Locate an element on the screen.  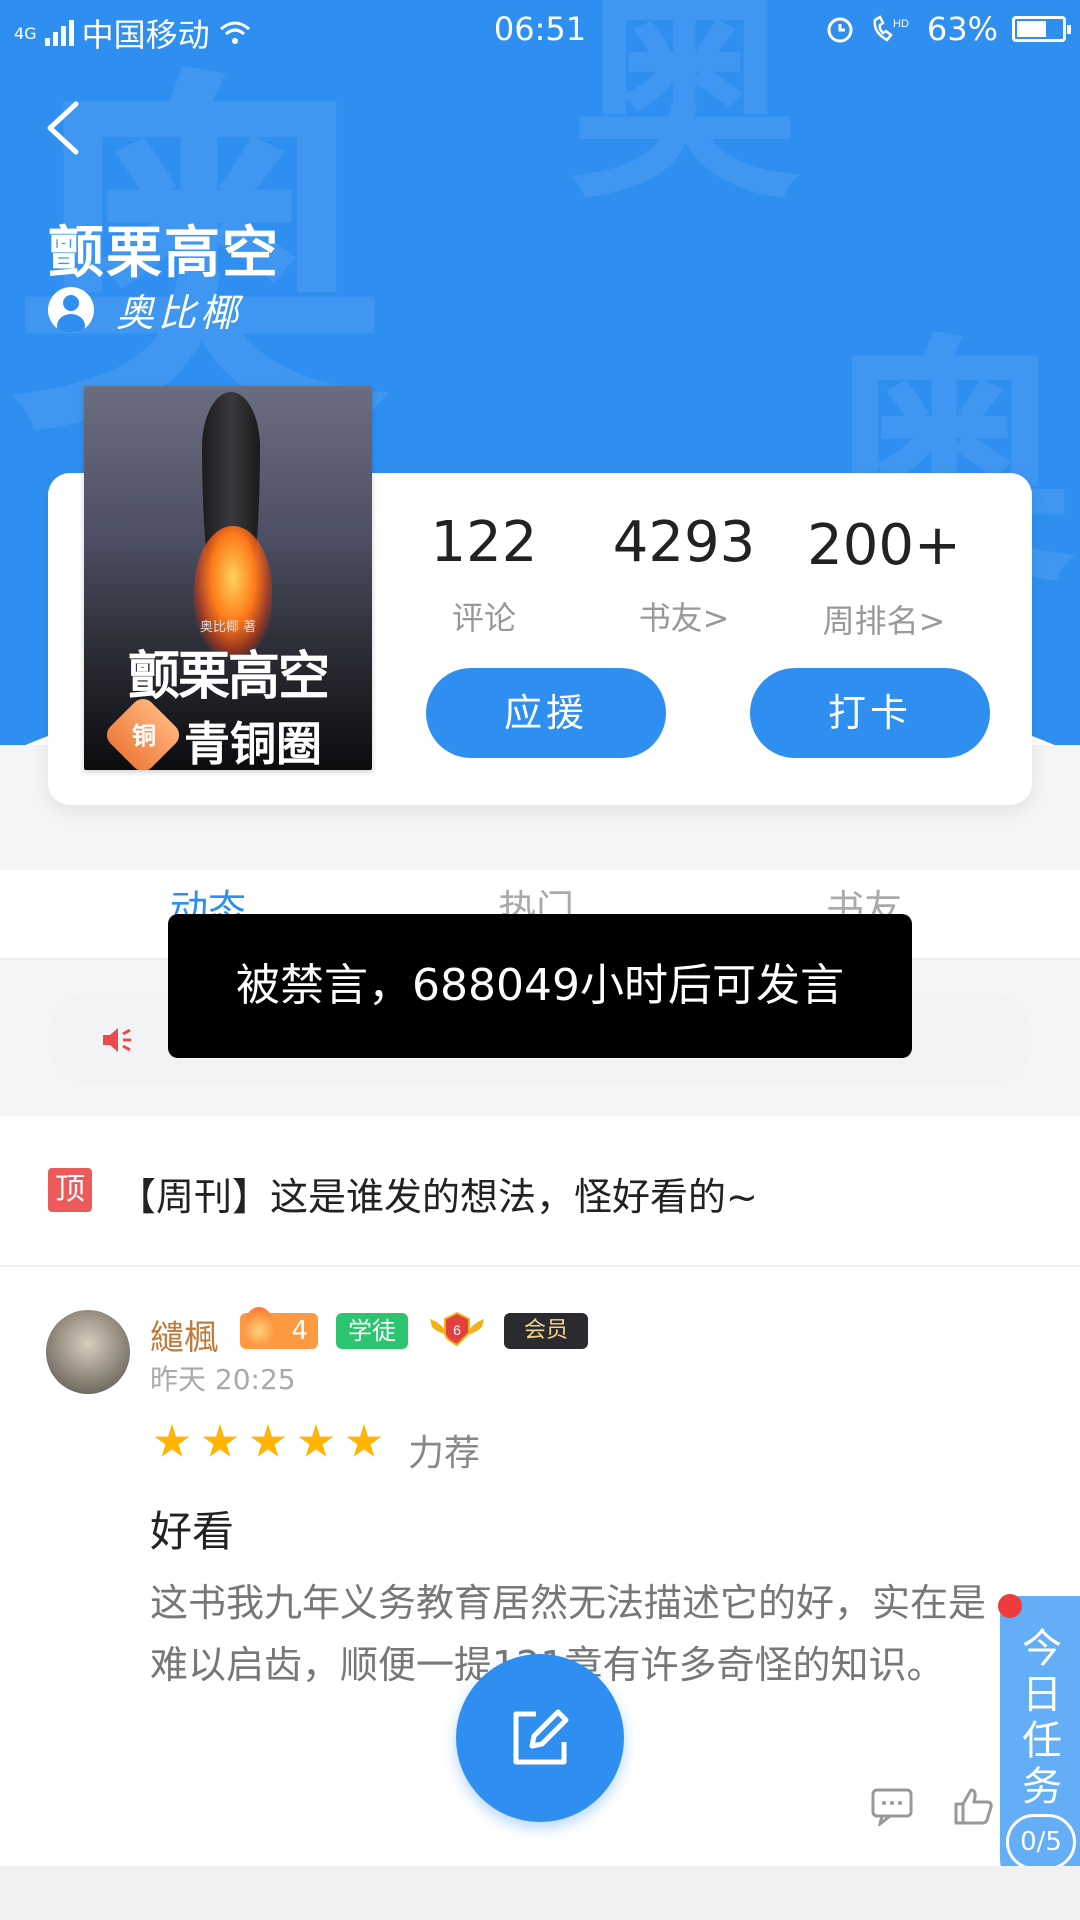
circle-label: 青铜圈 is located at coordinates (253, 743).